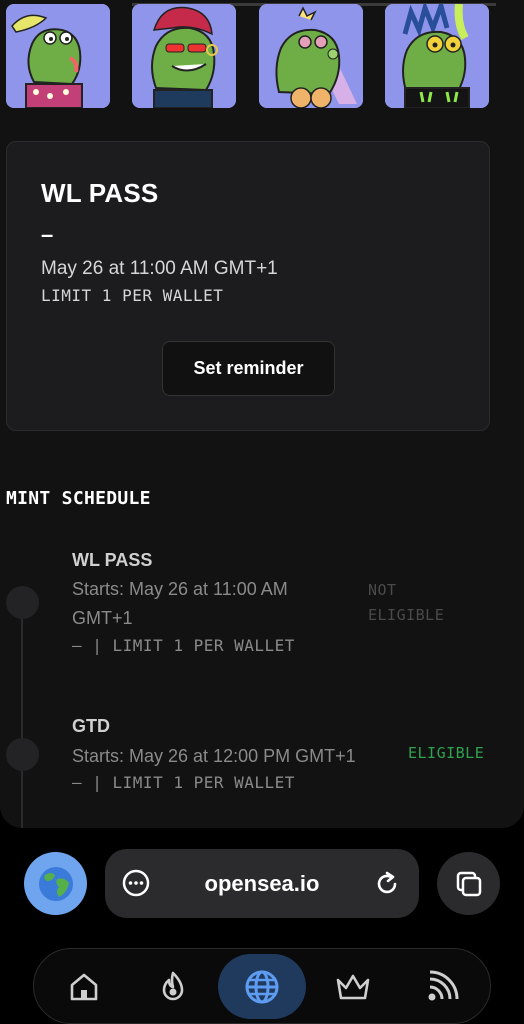 This screenshot has height=1024, width=524. What do you see at coordinates (468, 883) in the screenshot?
I see `tabs-icon` at bounding box center [468, 883].